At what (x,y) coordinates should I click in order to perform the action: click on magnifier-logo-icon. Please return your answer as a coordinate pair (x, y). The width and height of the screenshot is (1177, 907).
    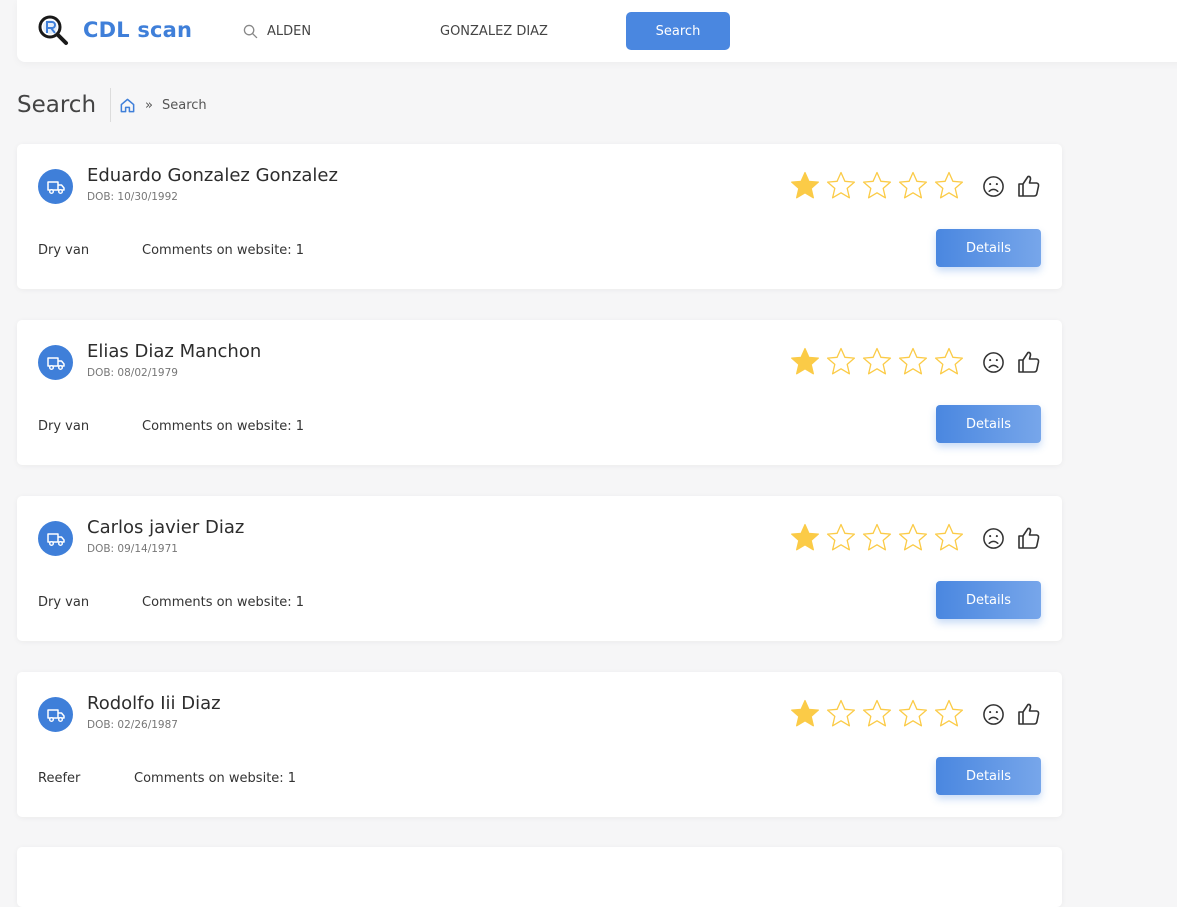
    Looking at the image, I should click on (53, 30).